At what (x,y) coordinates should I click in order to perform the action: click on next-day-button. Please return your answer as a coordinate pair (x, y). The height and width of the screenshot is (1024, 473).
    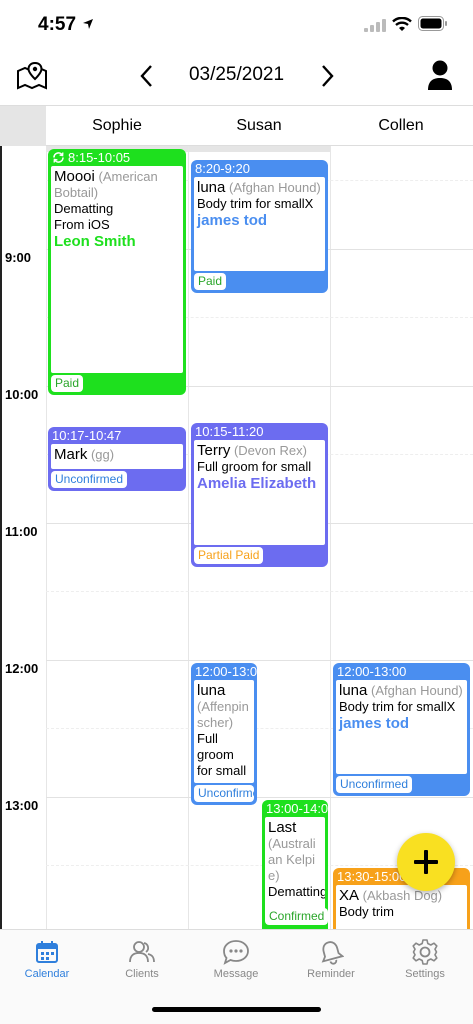
    Looking at the image, I should click on (328, 76).